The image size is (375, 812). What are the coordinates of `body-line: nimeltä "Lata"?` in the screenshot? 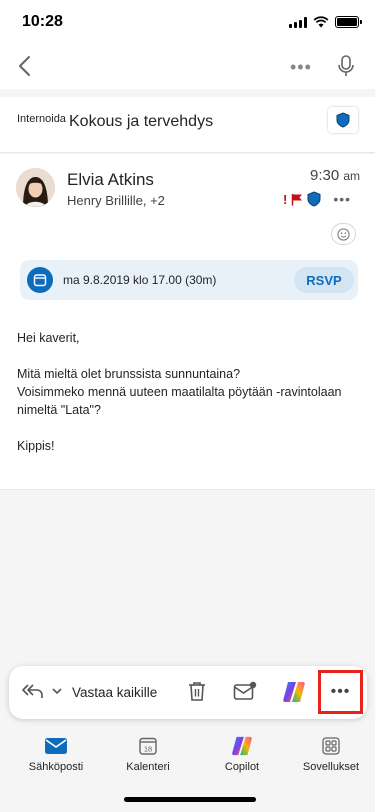 It's located at (59, 410).